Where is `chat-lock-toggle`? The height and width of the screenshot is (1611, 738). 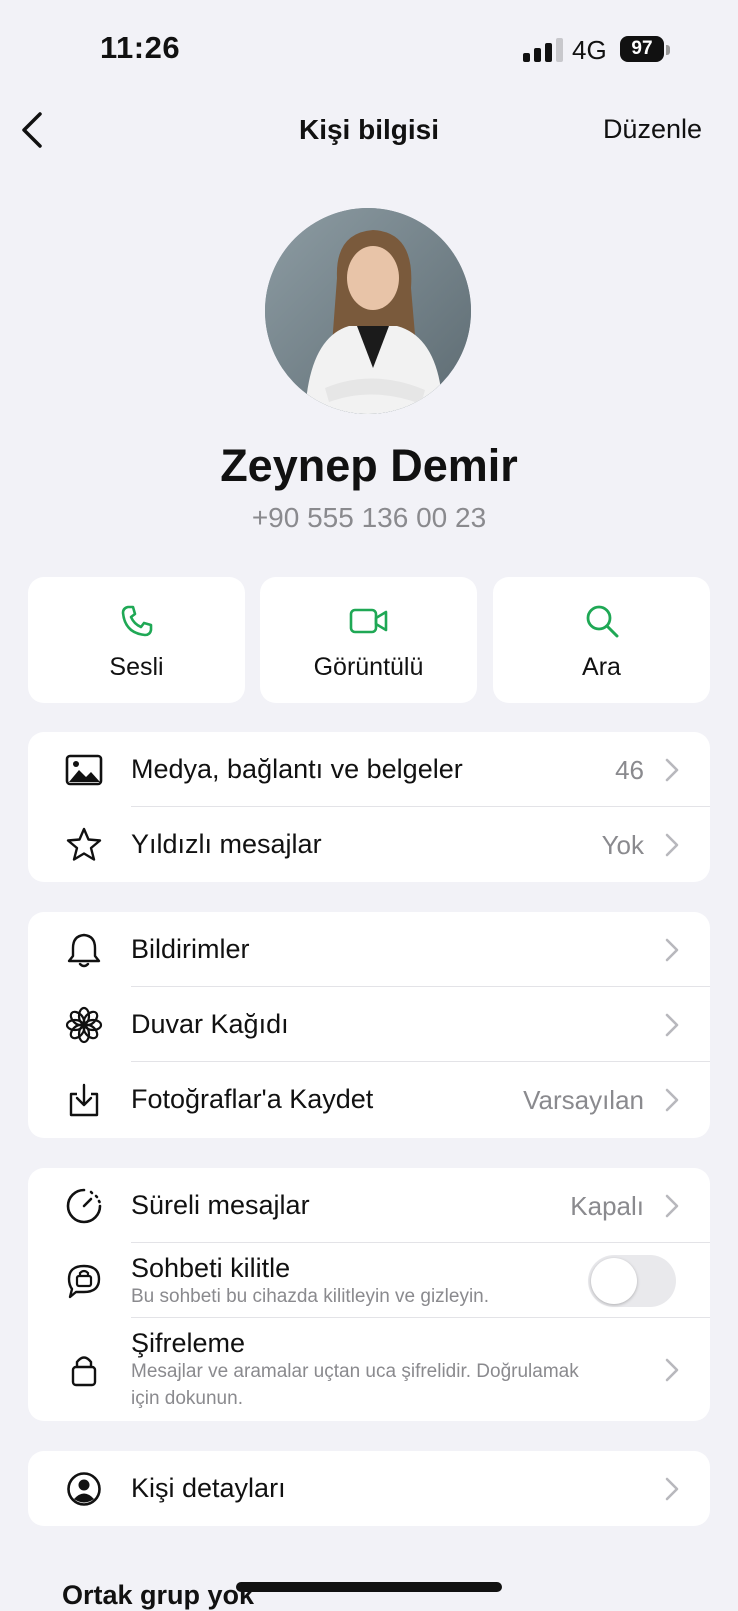 chat-lock-toggle is located at coordinates (632, 1281).